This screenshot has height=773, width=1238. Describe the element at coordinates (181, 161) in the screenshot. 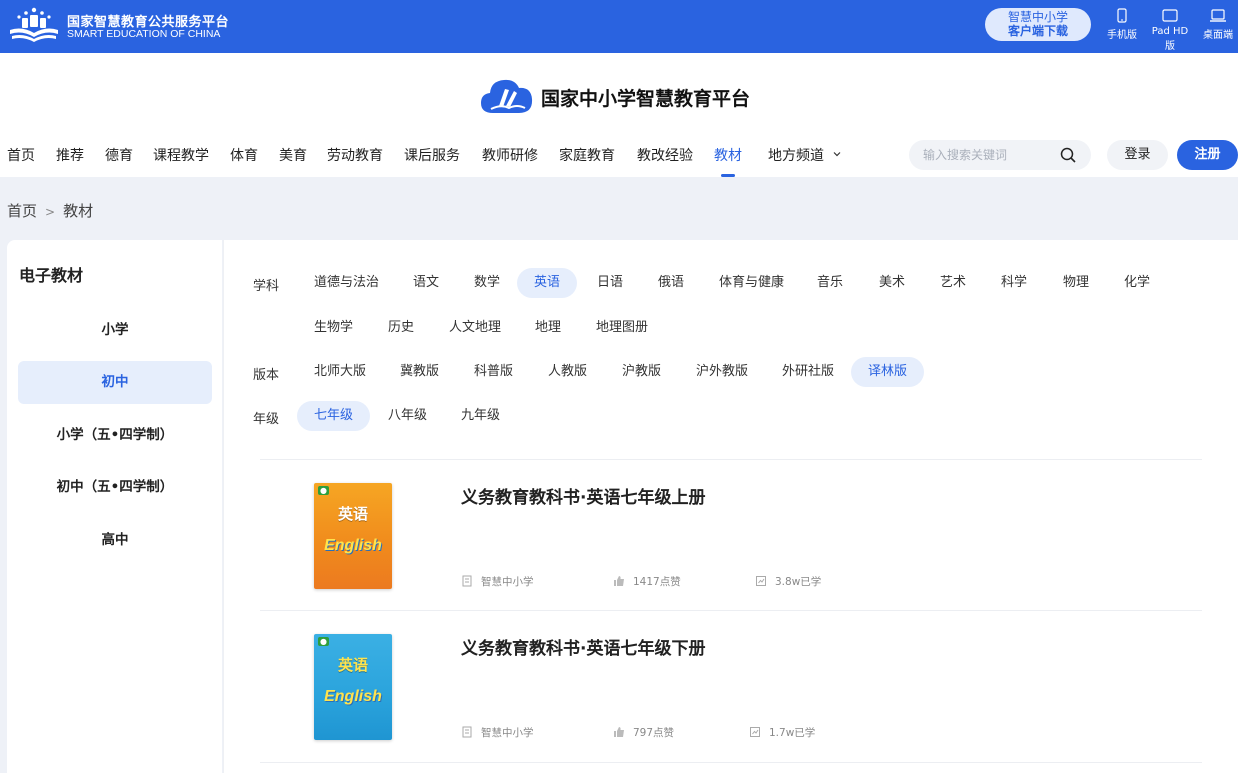

I see `nav-courses: 课程教学` at that location.